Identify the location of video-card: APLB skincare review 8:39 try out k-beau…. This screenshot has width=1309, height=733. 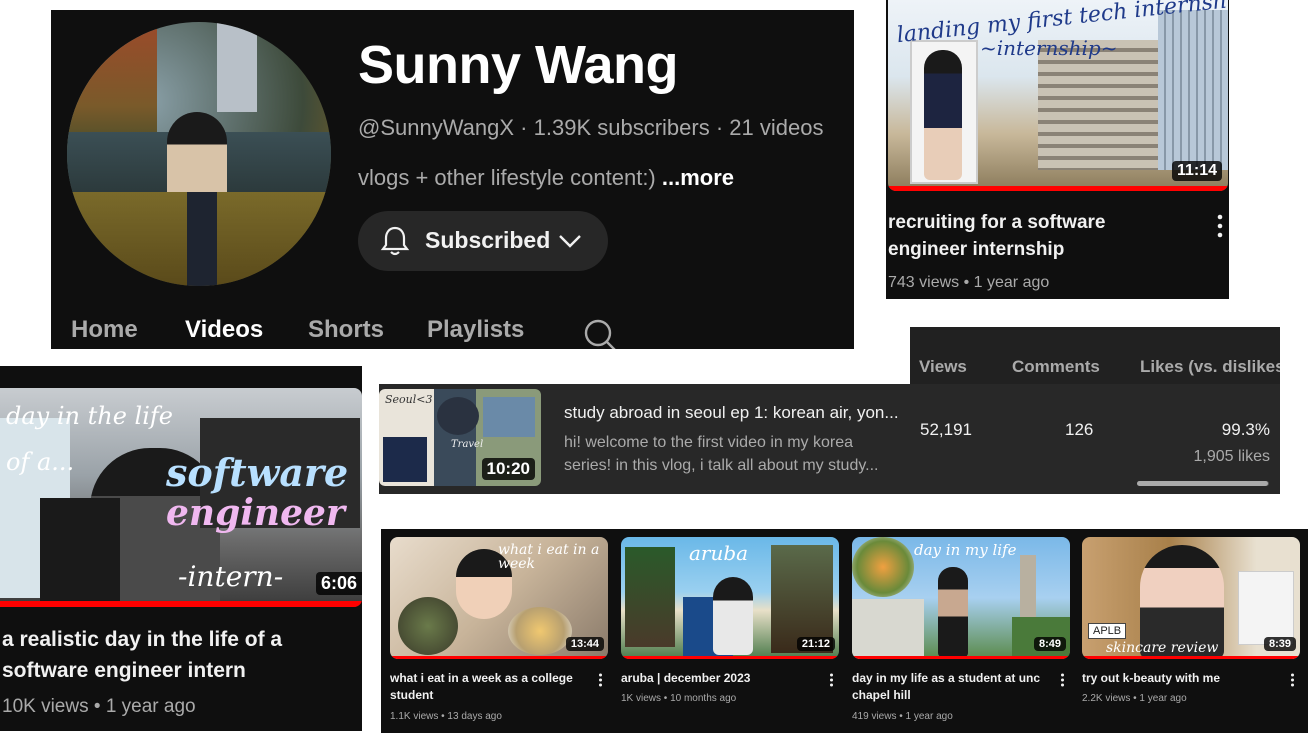
(1191, 634).